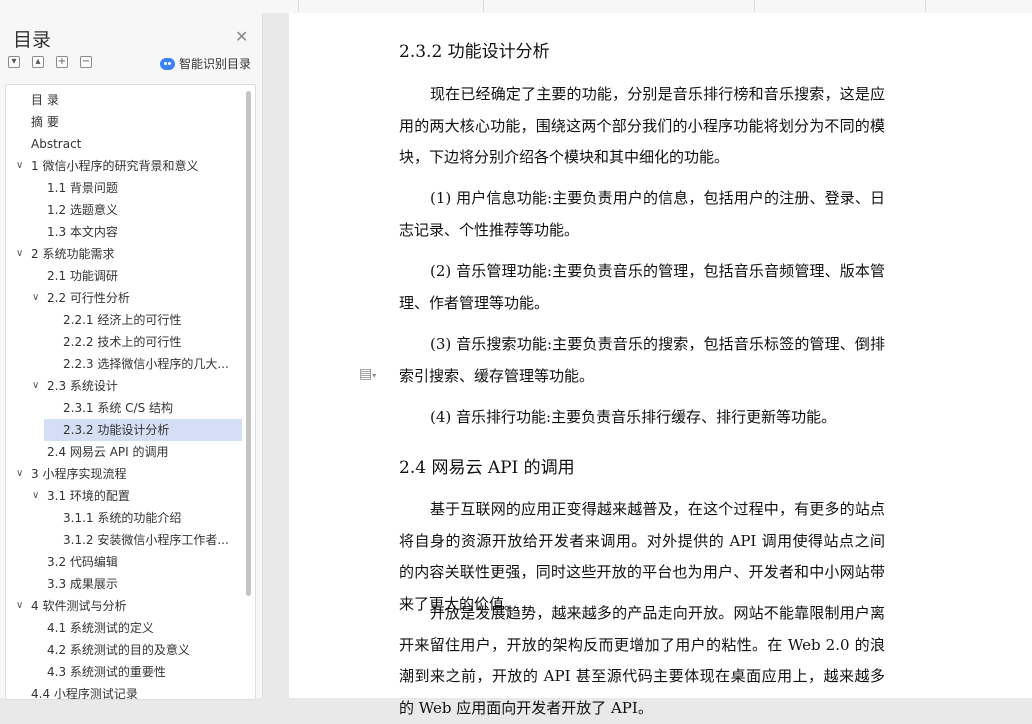 Image resolution: width=1032 pixels, height=724 pixels. I want to click on toc-item: 1.3 本文内容, so click(124, 232).